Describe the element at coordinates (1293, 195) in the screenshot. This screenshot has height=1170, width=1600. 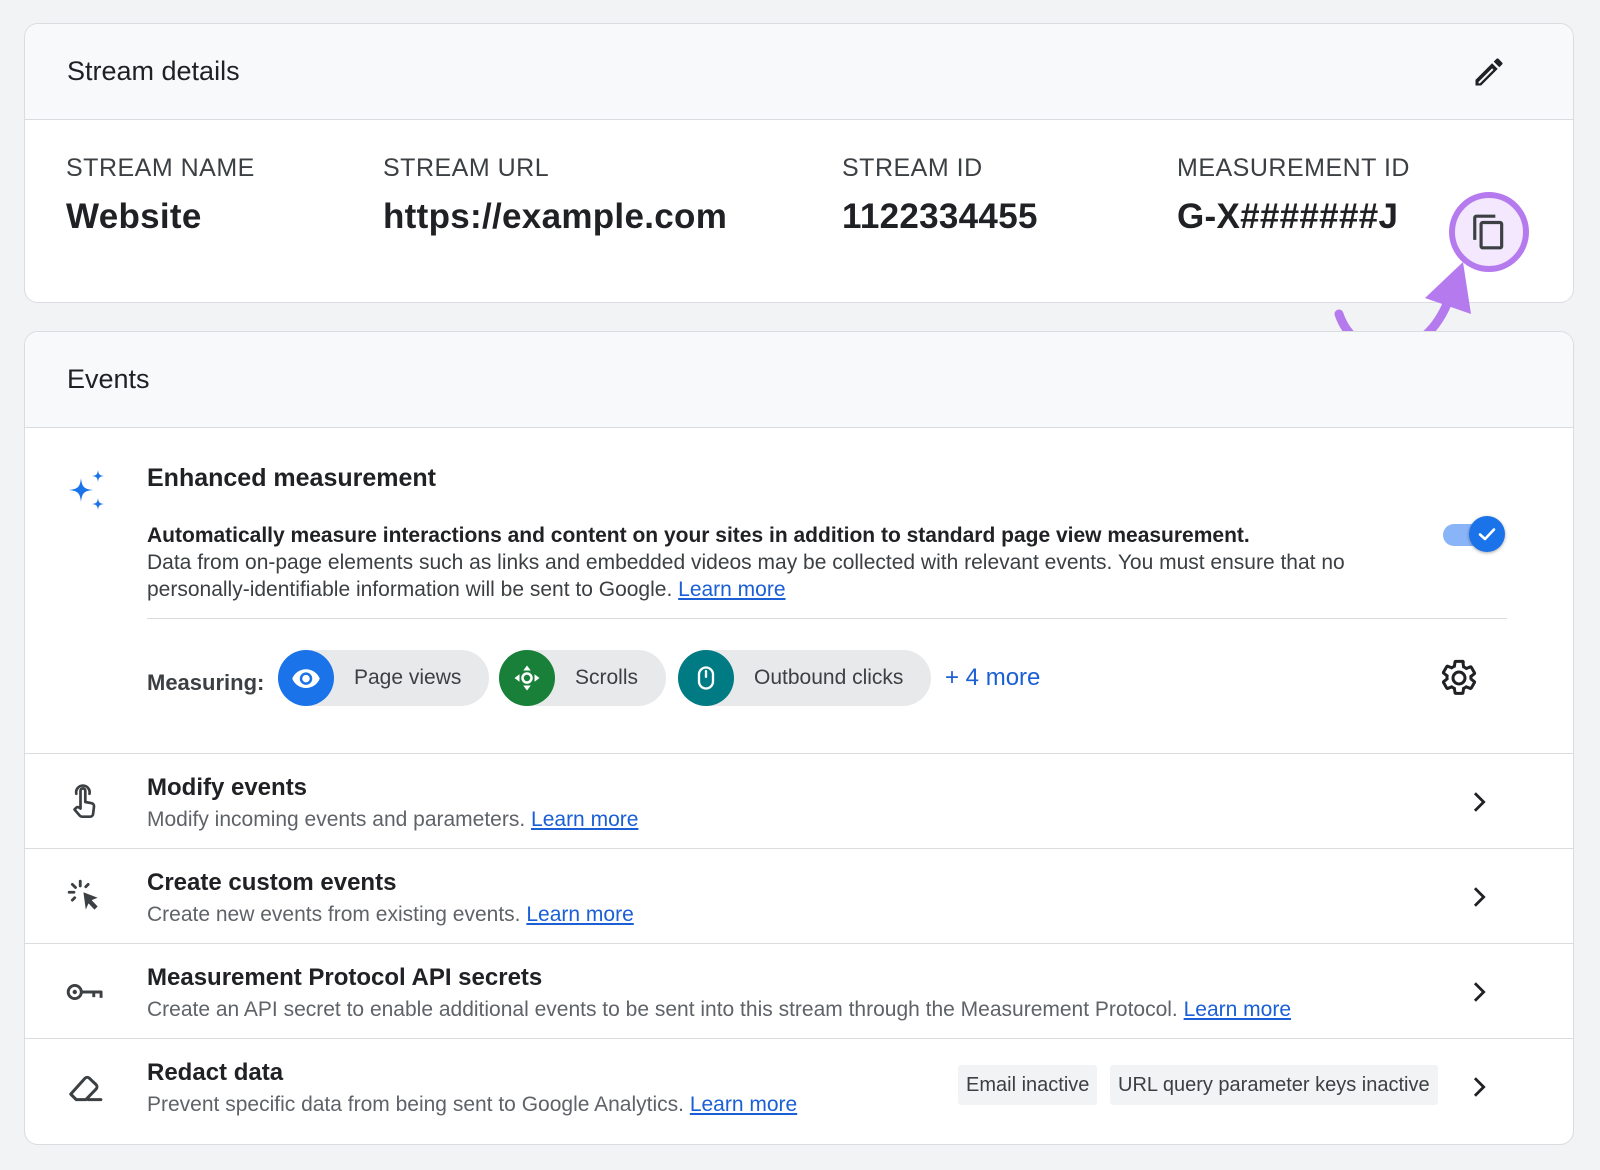
I see `measurement-id-field: MEASUREMENT ID G-X#######J` at that location.